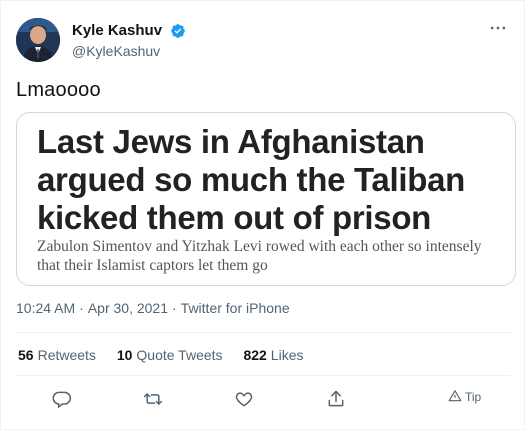 This screenshot has width=525, height=430. Describe the element at coordinates (498, 29) in the screenshot. I see `more-options-icon` at that location.